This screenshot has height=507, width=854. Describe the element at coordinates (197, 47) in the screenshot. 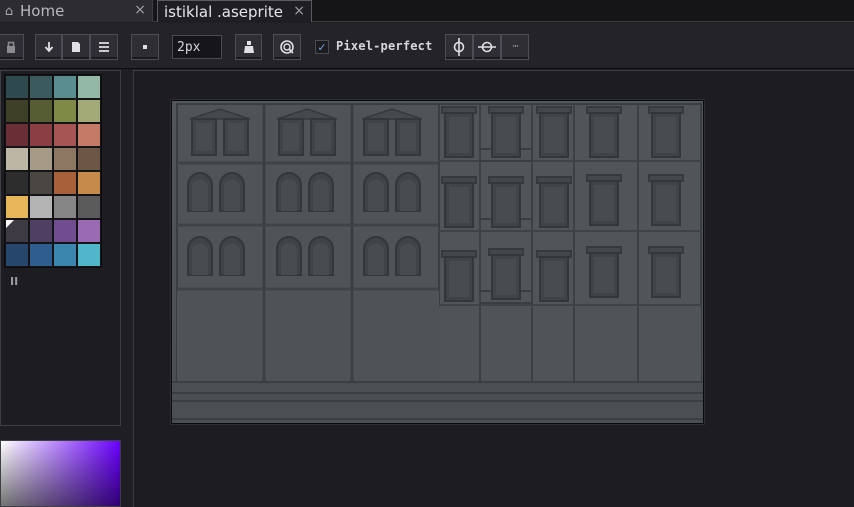

I see `brush-size-field: 2px` at that location.